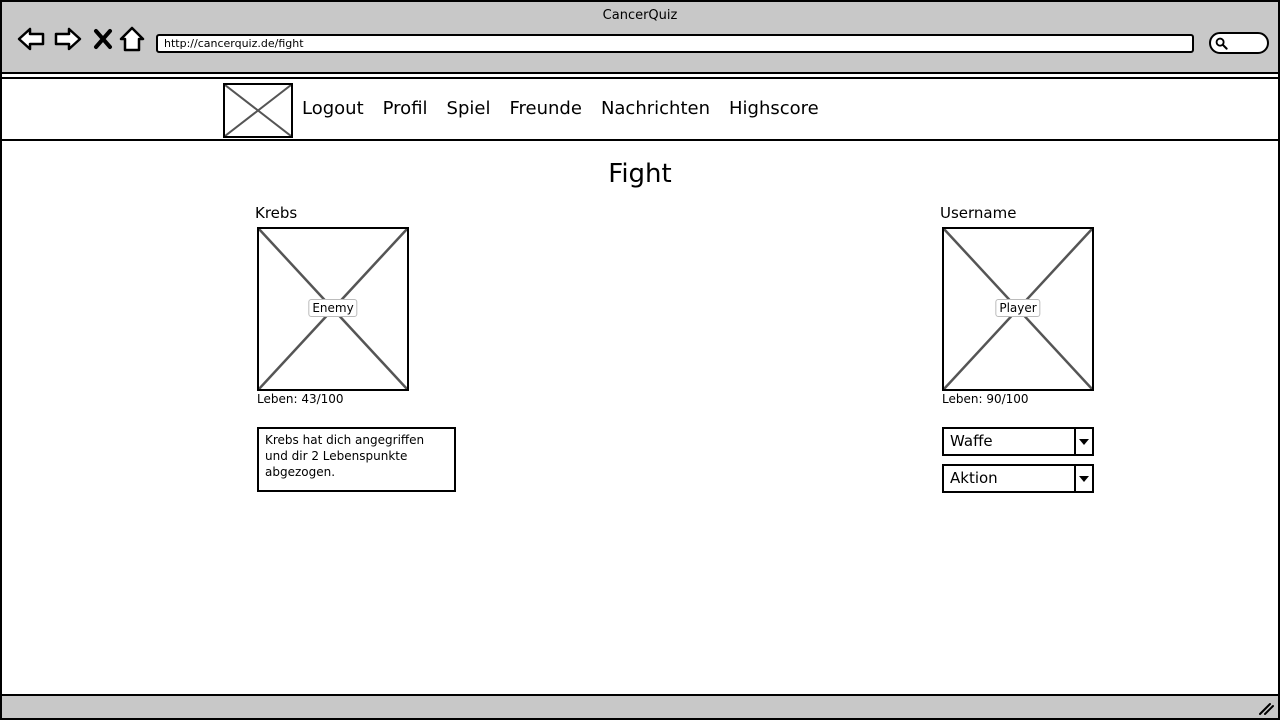 Image resolution: width=1280 pixels, height=720 pixels. What do you see at coordinates (103, 39) in the screenshot?
I see `close-icon` at bounding box center [103, 39].